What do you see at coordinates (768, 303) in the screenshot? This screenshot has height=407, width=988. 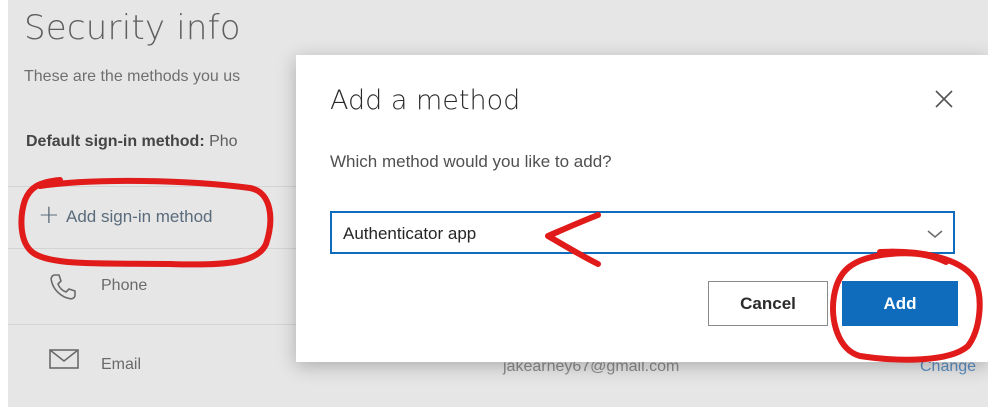 I see `cancel-button: Cancel` at bounding box center [768, 303].